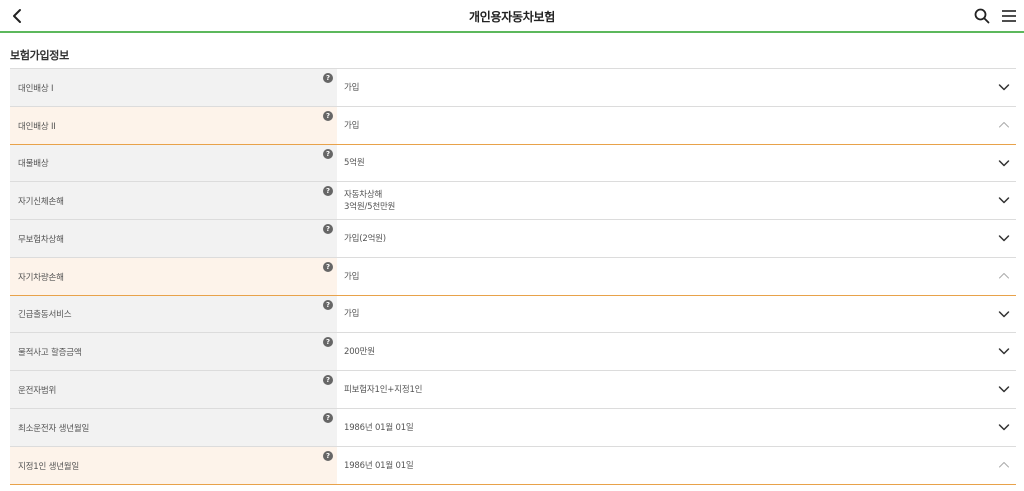 The width and height of the screenshot is (1024, 491). I want to click on coverage-label-cell: 운전자범위?, so click(173, 389).